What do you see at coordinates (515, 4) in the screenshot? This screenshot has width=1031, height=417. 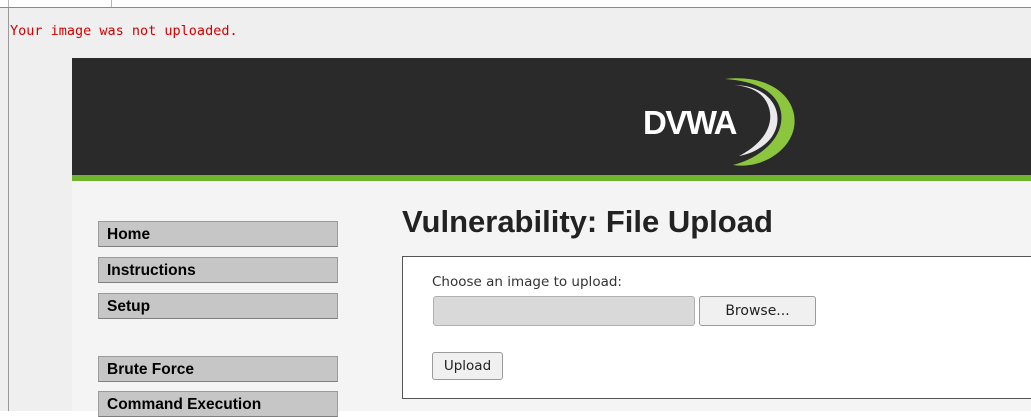 I see `frame-top-border` at bounding box center [515, 4].